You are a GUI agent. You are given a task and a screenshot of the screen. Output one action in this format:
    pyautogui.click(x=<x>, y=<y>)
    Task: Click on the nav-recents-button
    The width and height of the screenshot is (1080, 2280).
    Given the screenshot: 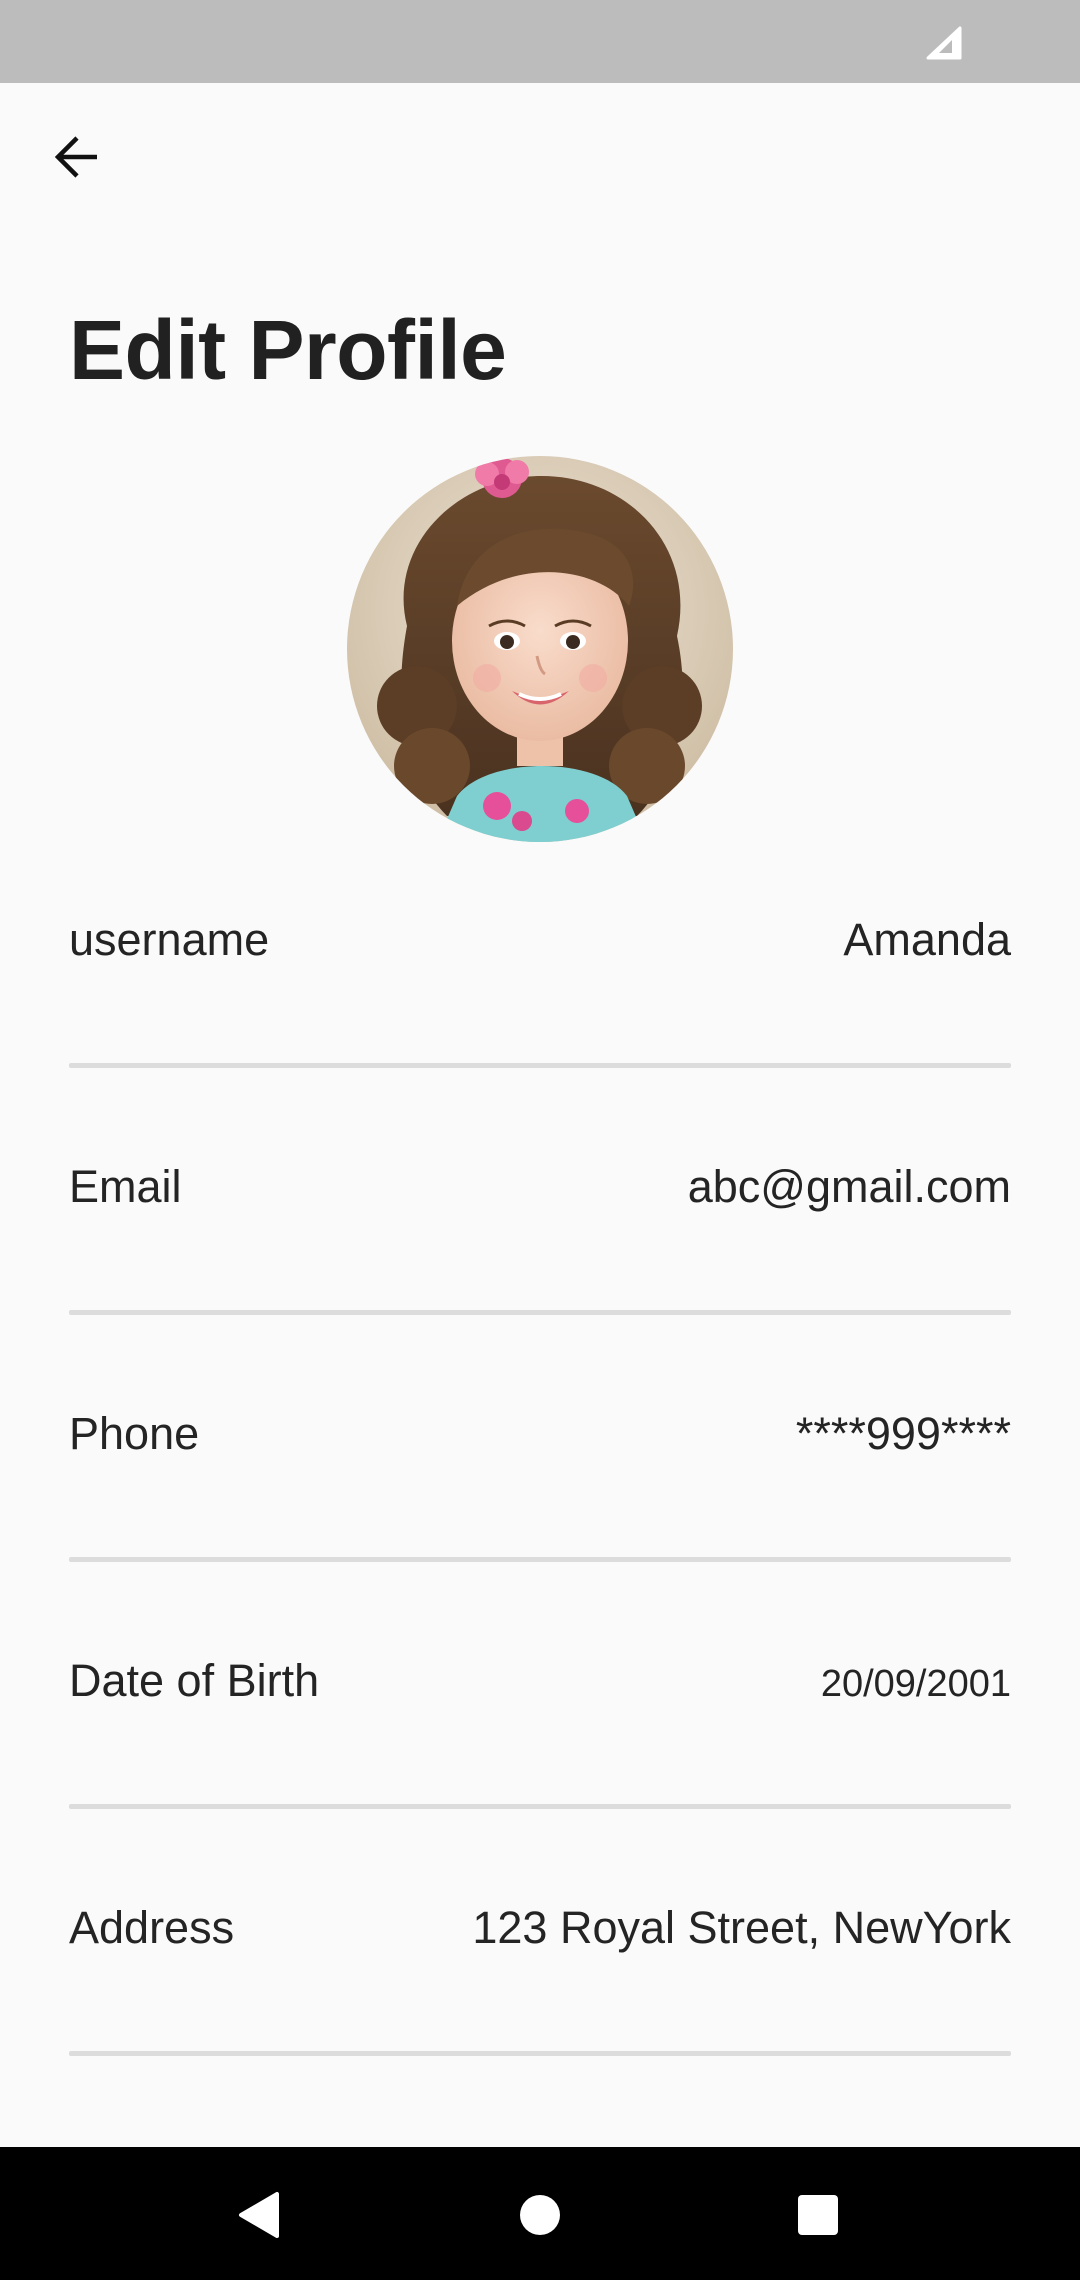 What is the action you would take?
    pyautogui.click(x=818, y=2215)
    